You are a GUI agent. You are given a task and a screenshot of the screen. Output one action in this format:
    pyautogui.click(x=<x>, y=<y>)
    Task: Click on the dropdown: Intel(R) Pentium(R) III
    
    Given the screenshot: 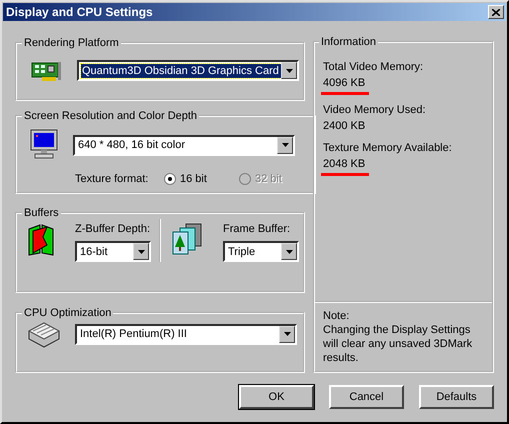 What is the action you would take?
    pyautogui.click(x=186, y=334)
    